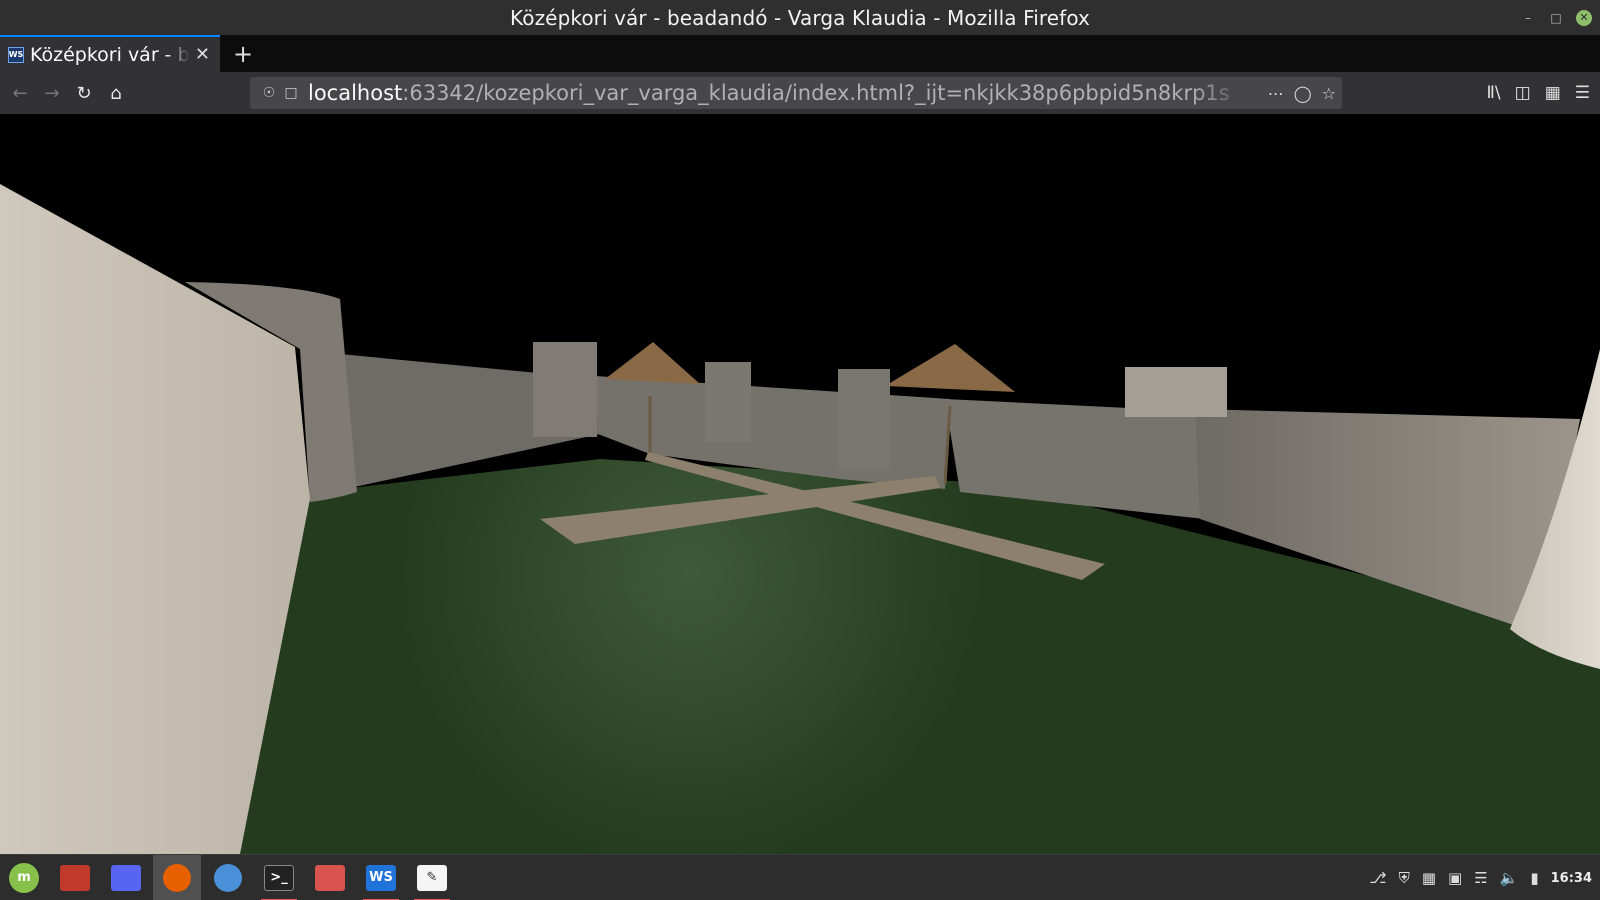 The image size is (1600, 900). What do you see at coordinates (16, 54) in the screenshot?
I see `webstorm-favicon-icon: WS` at bounding box center [16, 54].